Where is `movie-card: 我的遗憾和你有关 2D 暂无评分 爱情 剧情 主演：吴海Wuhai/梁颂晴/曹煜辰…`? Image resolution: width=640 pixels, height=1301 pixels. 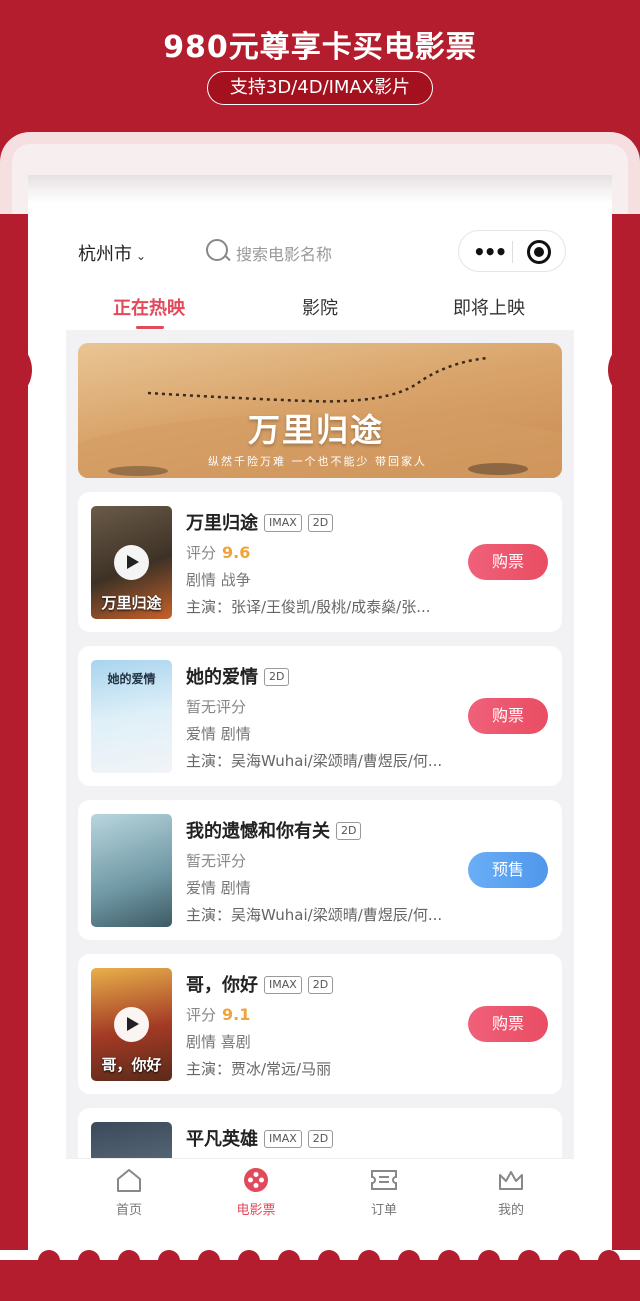 movie-card: 我的遗憾和你有关 2D 暂无评分 爱情 剧情 主演：吴海Wuhai/梁颂晴/曹煜辰… is located at coordinates (320, 870).